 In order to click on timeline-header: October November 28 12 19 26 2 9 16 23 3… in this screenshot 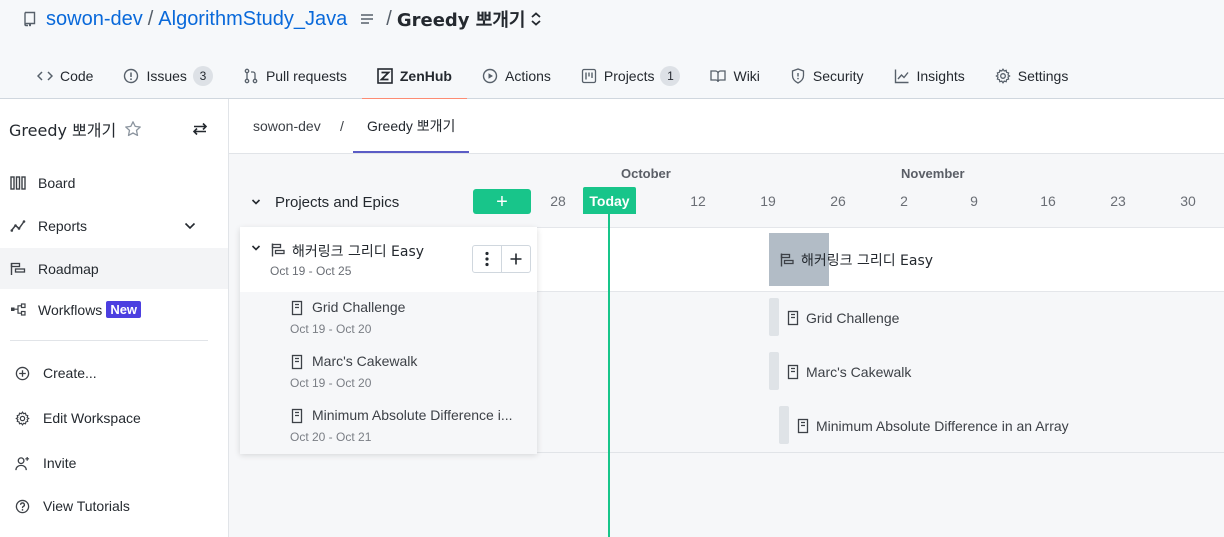, I will do `click(732, 190)`.